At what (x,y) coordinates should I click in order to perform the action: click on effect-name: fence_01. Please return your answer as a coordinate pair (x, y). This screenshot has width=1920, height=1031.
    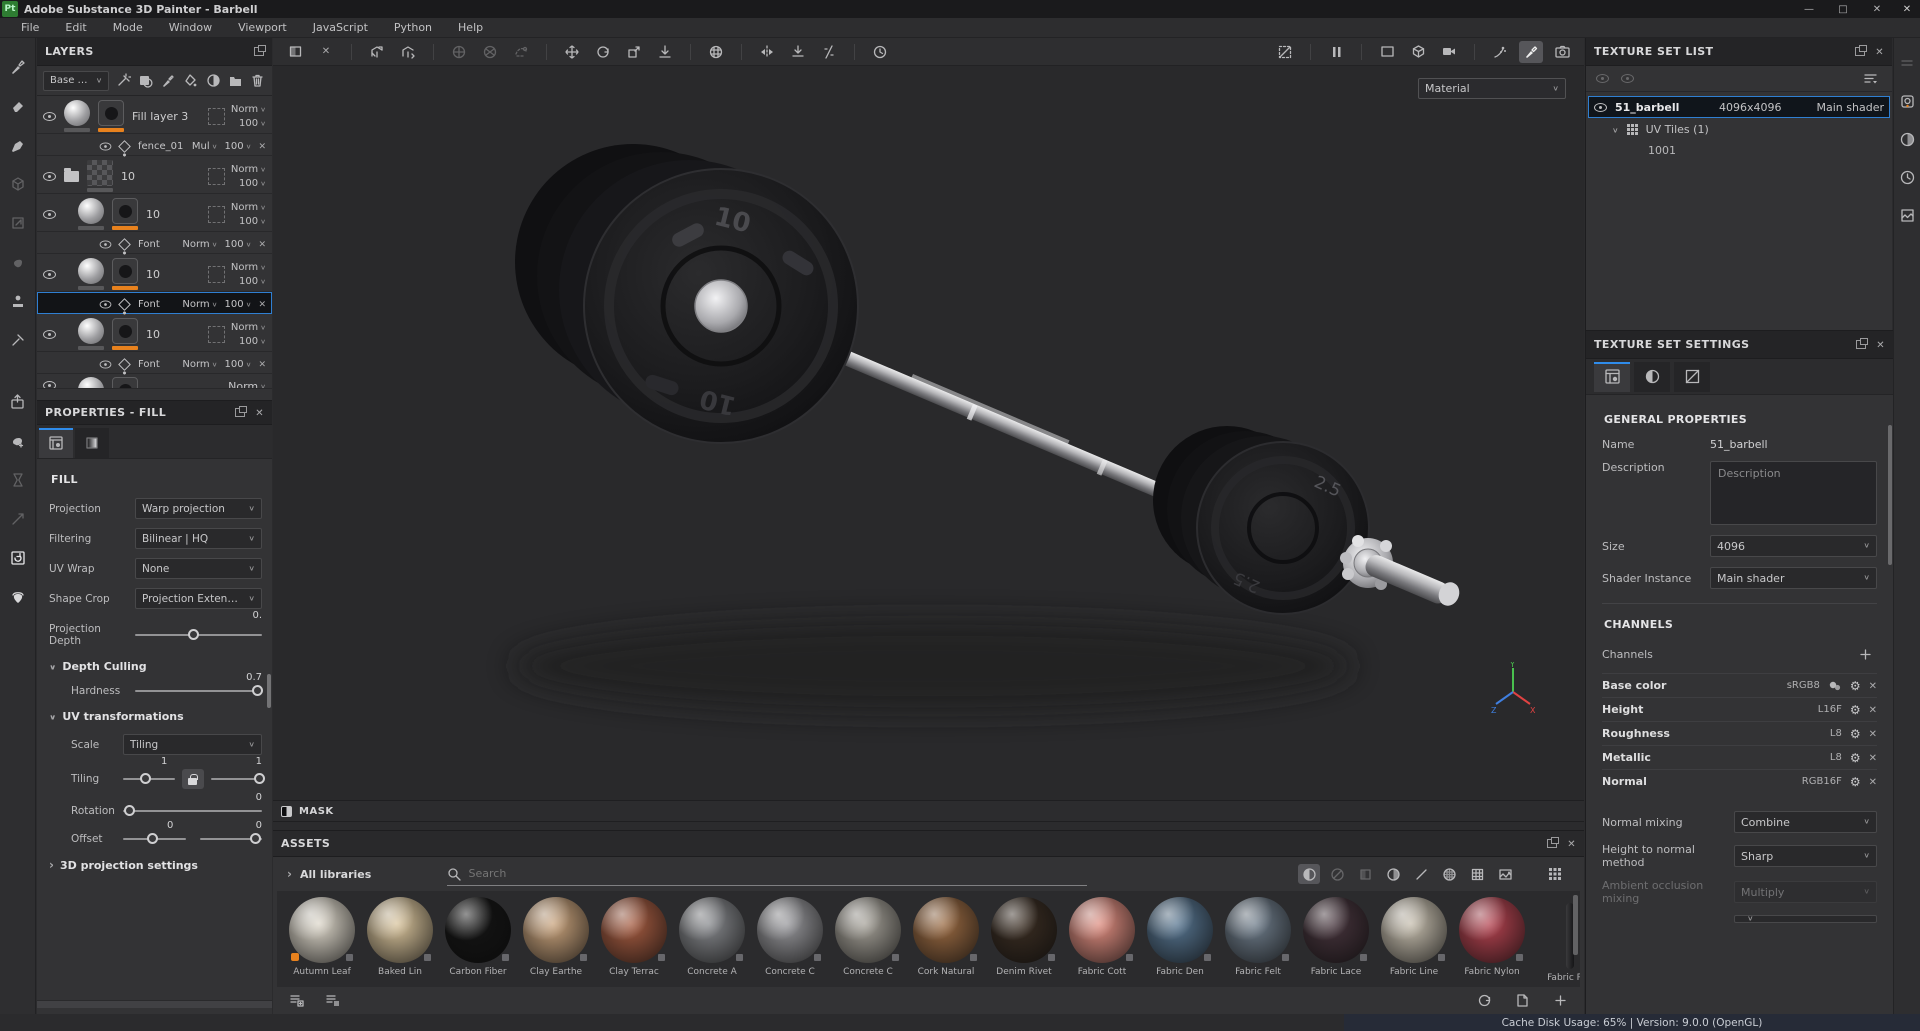
    Looking at the image, I should click on (160, 146).